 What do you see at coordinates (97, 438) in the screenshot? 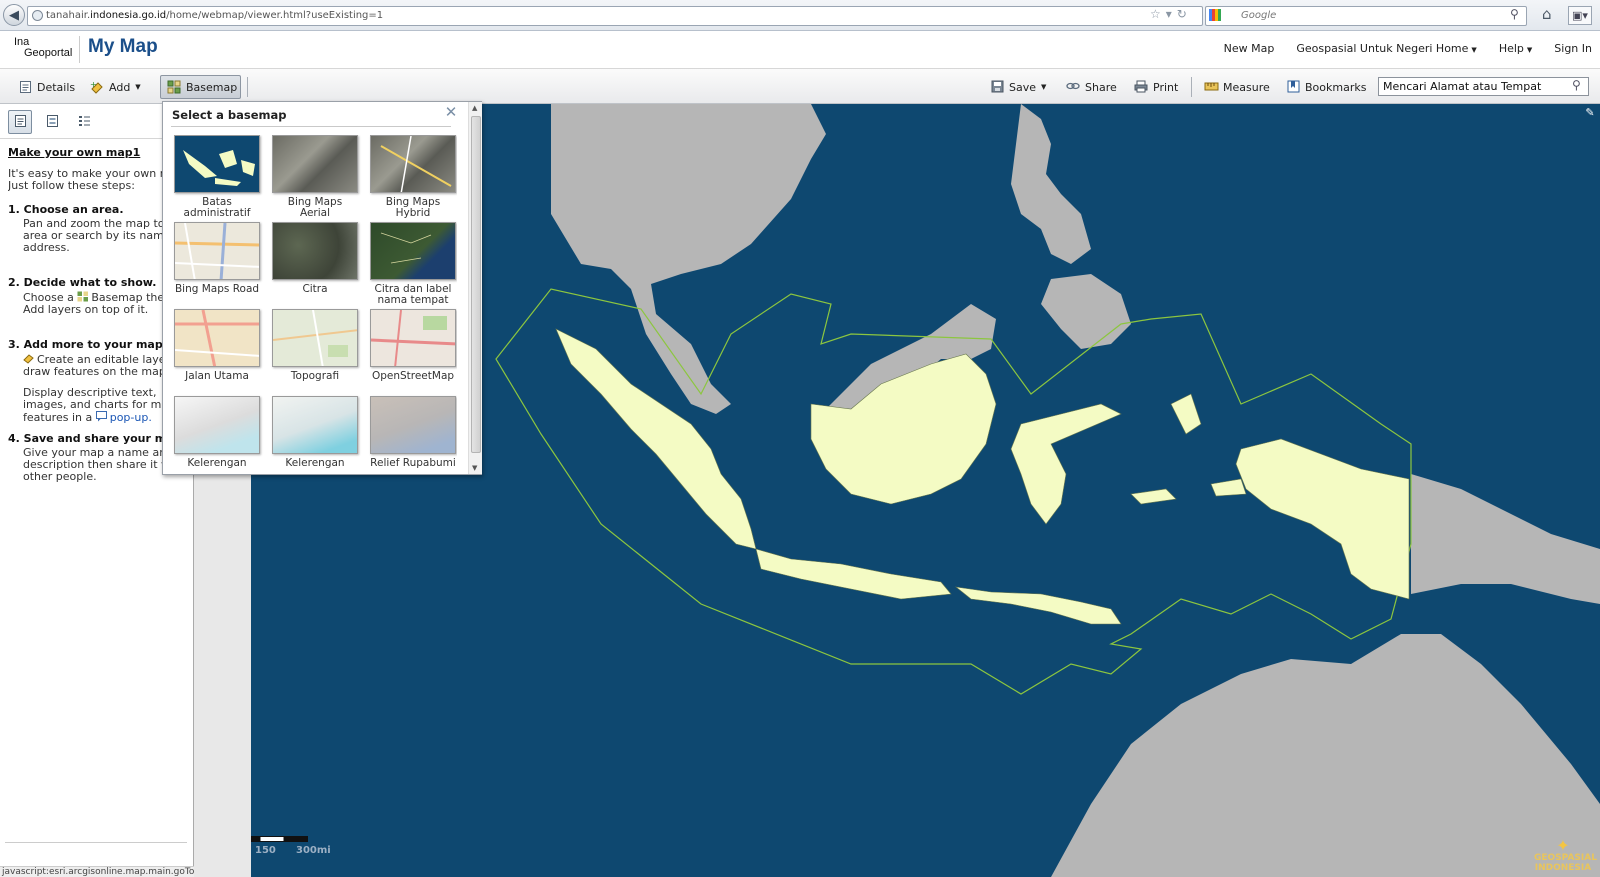
I see `step-title: 4. Save and share your map.` at bounding box center [97, 438].